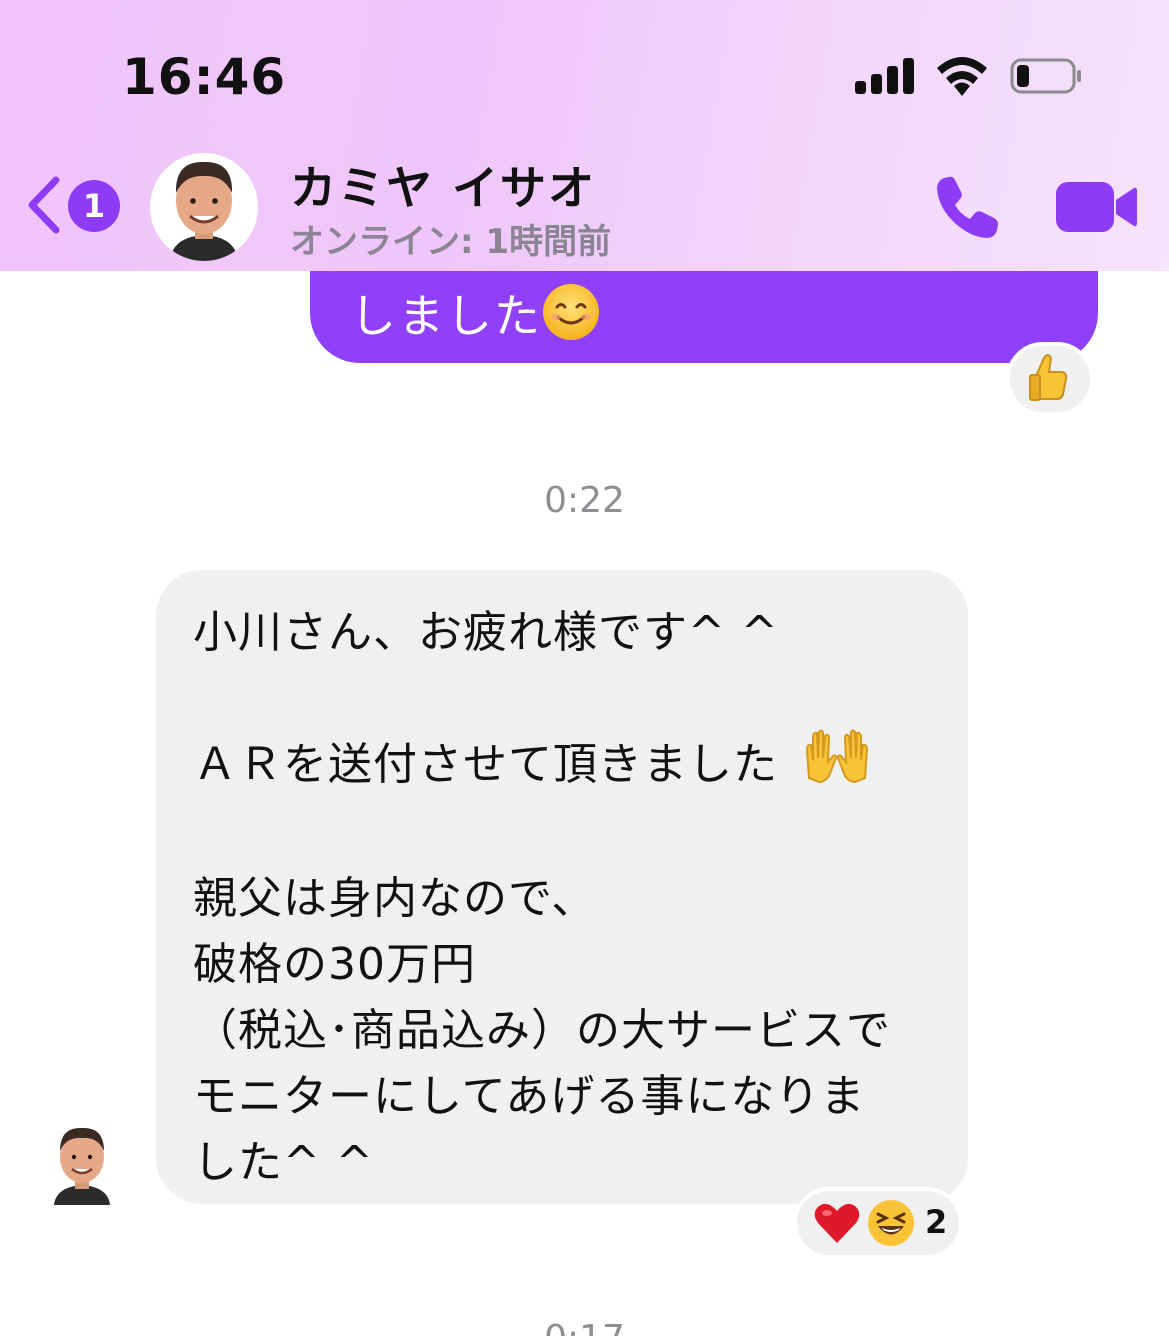 The width and height of the screenshot is (1169, 1336). Describe the element at coordinates (584, 500) in the screenshot. I see `message-timestamp: 0:22` at that location.